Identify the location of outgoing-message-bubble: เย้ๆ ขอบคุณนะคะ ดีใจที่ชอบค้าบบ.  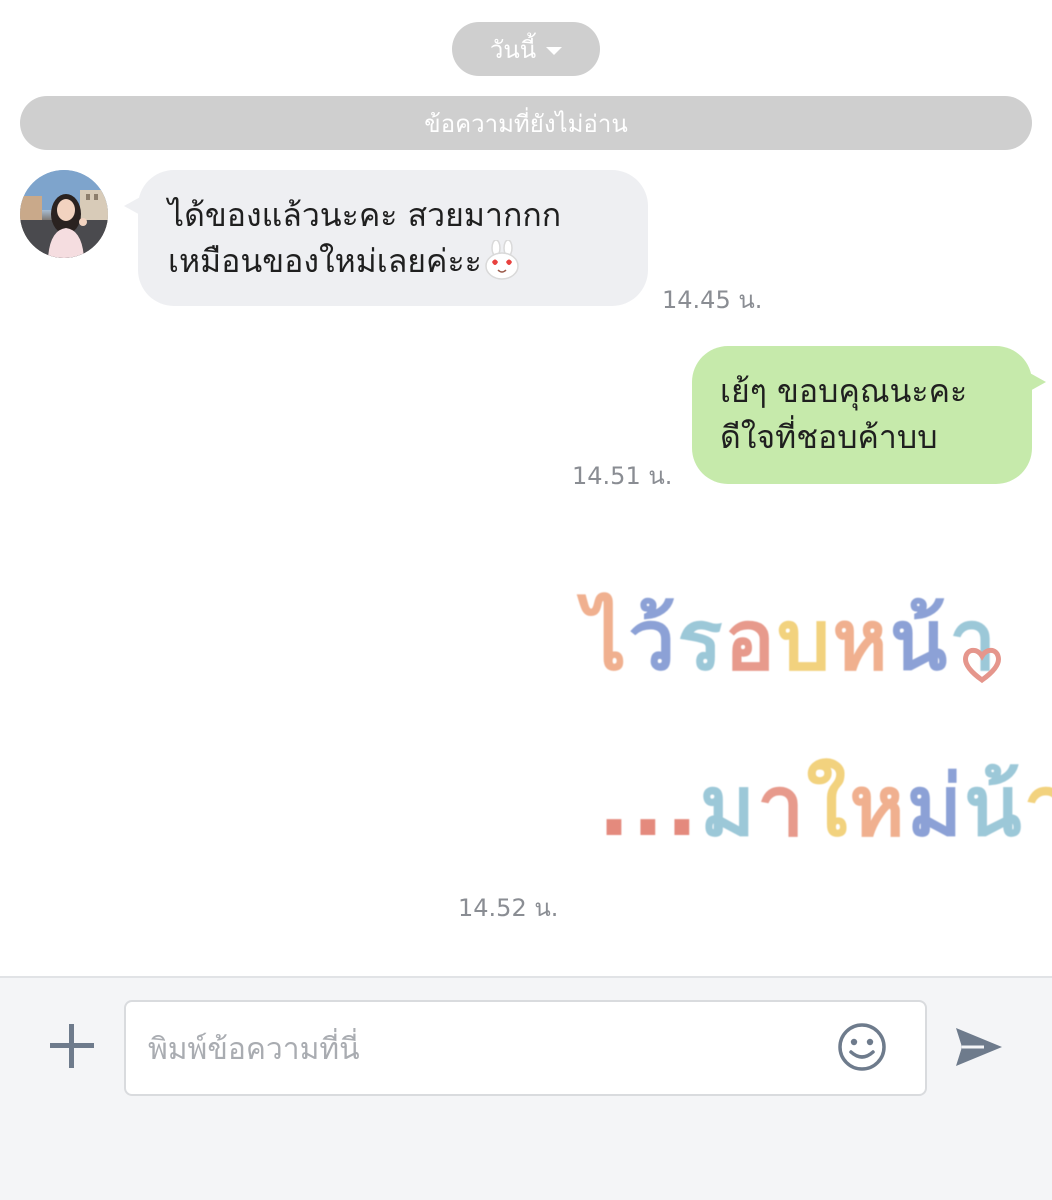
(869, 415).